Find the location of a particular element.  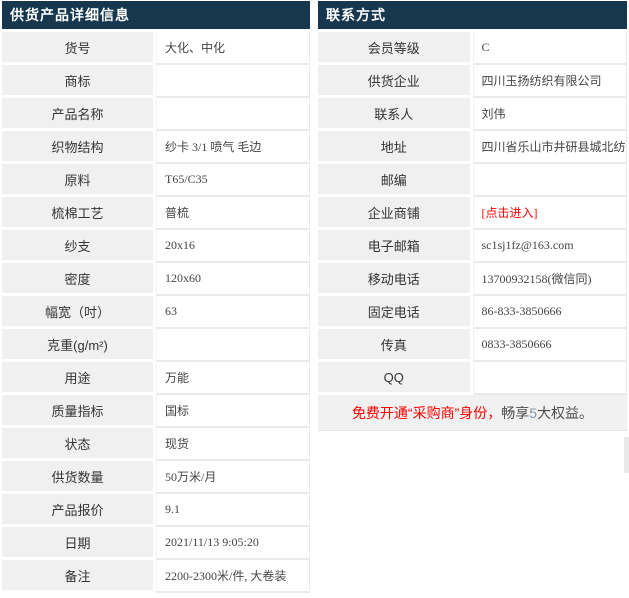

promo-text-mid: 畅享 is located at coordinates (515, 412).